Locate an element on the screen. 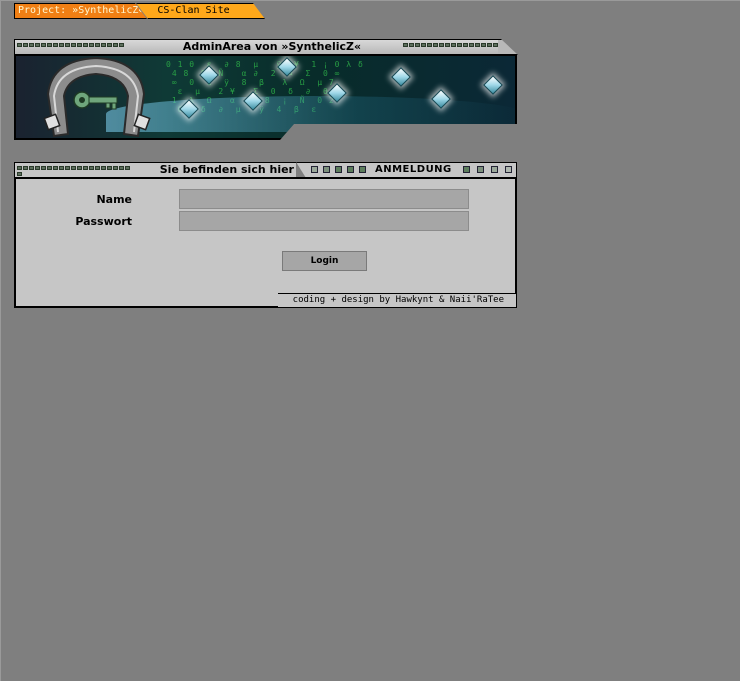 The image size is (740, 681). banner-title-bar: AdminArea von »SynthelicZ« is located at coordinates (257, 47).